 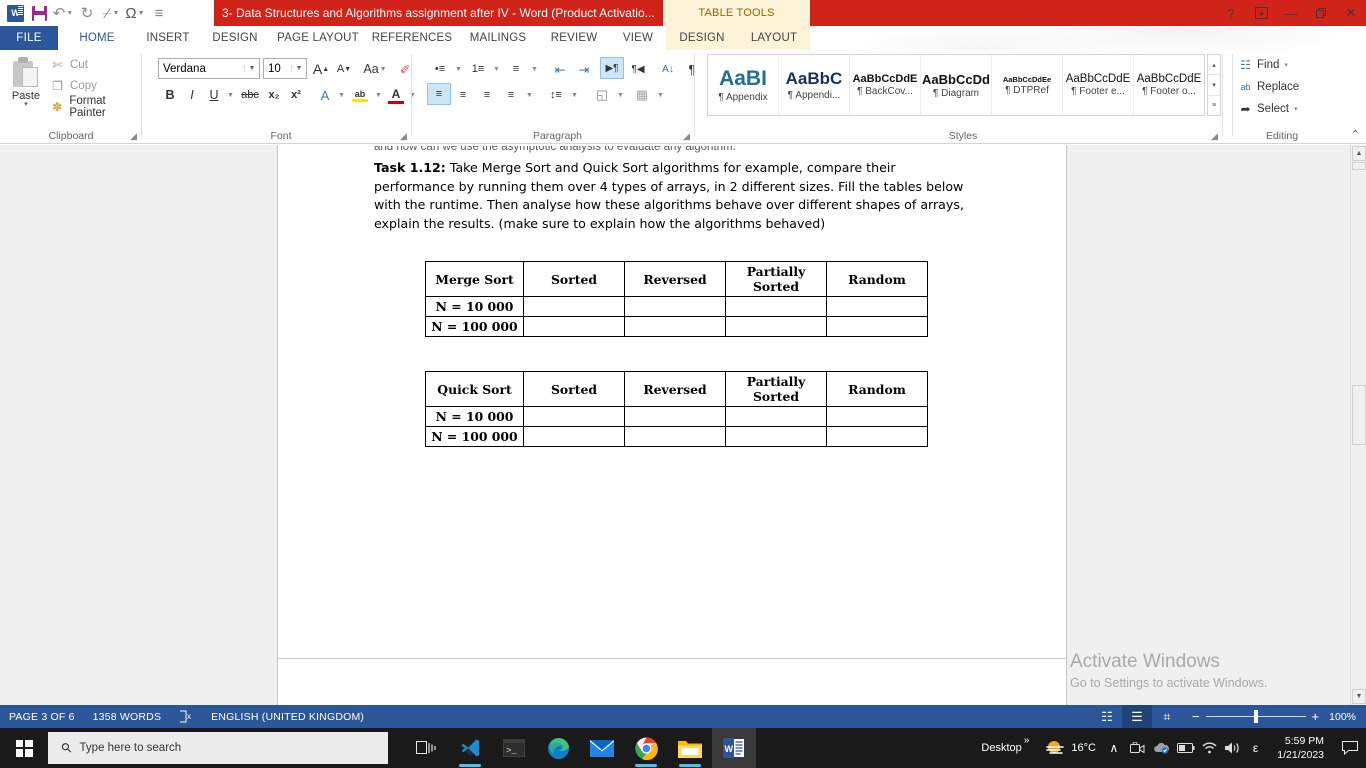 I want to click on align-right-button: ≡, so click(x=487, y=95).